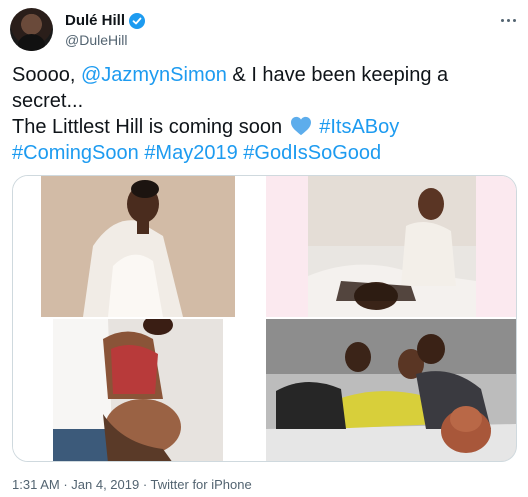  I want to click on blue-heart-icon, so click(300, 126).